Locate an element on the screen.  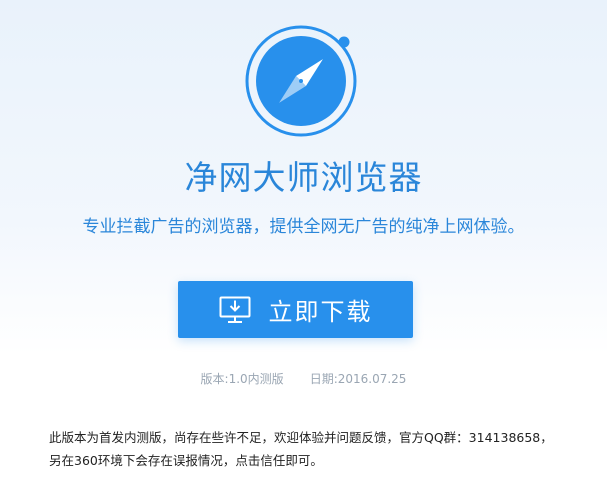
app-logo is located at coordinates (301, 81).